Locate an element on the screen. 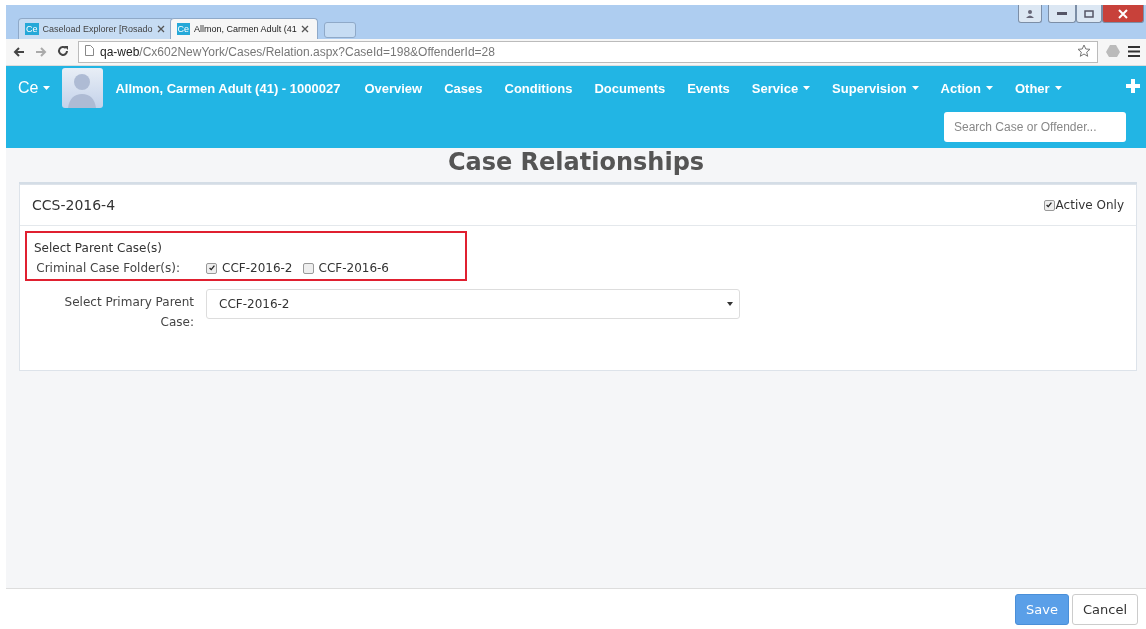 Image resolution: width=1146 pixels, height=629 pixels. user-icon is located at coordinates (1030, 14).